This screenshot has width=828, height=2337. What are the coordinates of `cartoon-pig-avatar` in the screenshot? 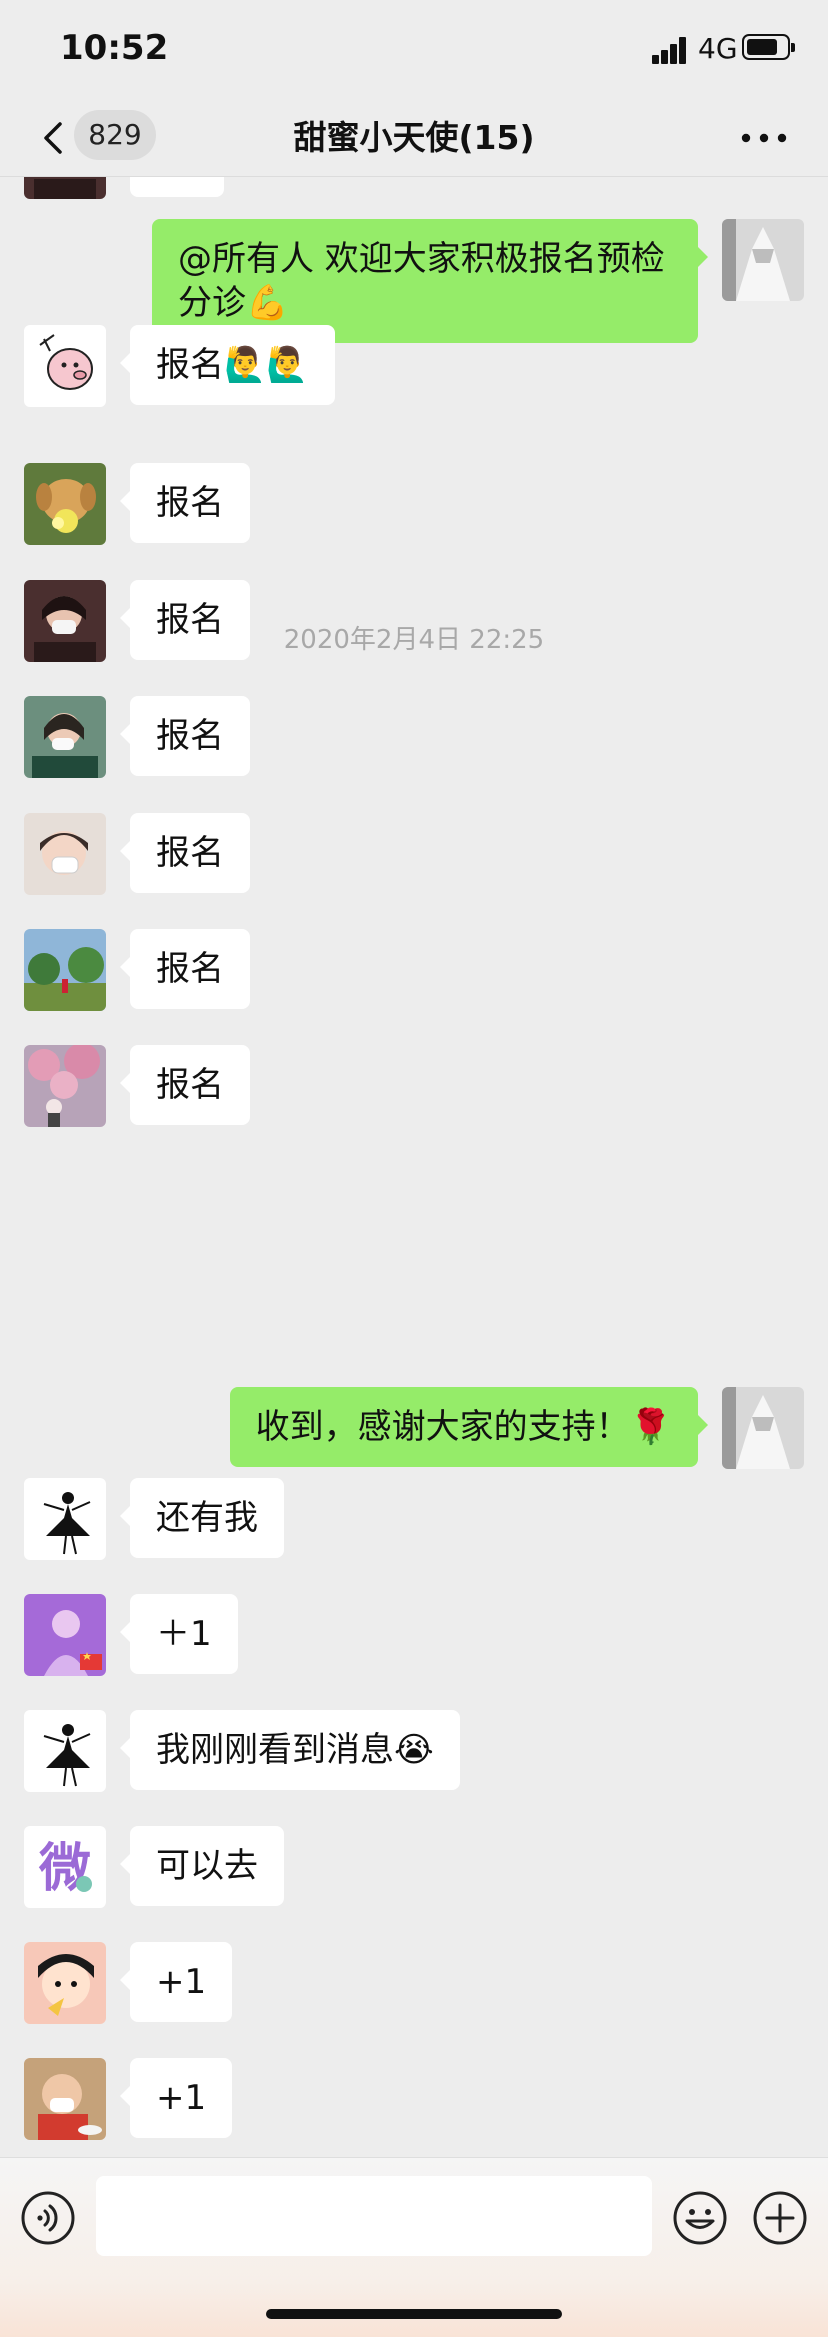 It's located at (65, 366).